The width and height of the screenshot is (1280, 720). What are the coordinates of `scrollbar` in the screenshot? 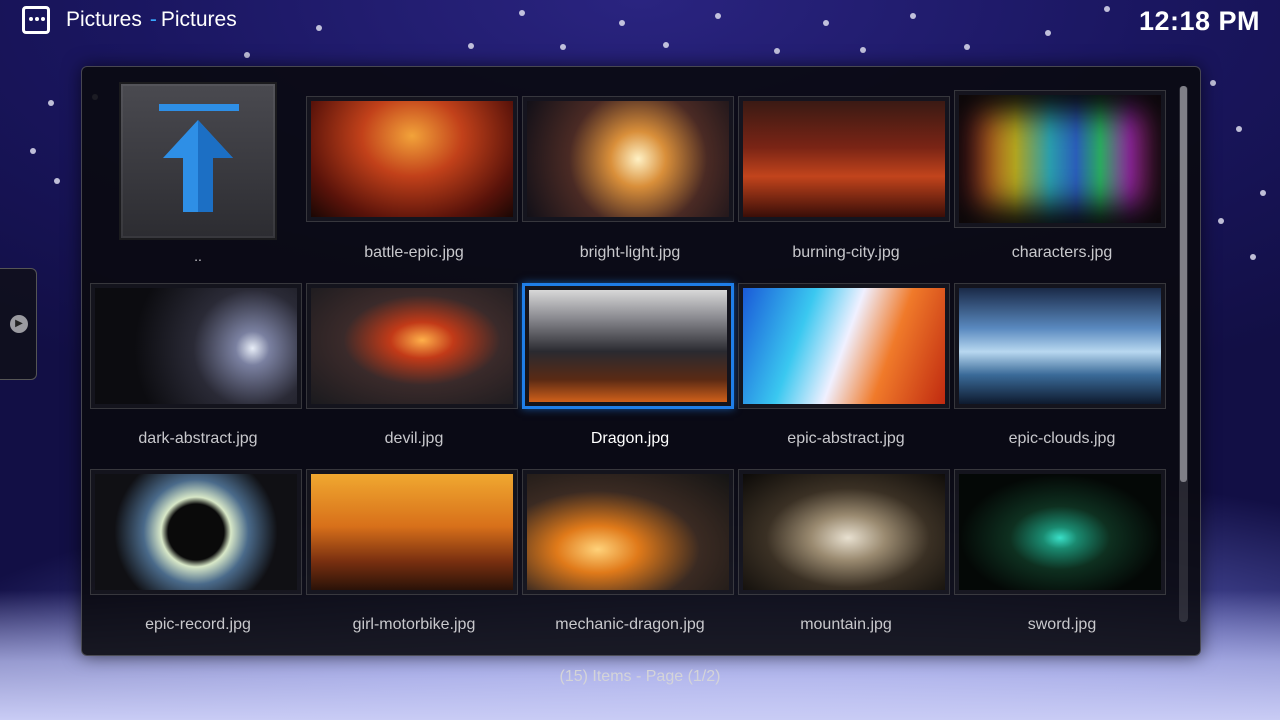 It's located at (1183, 354).